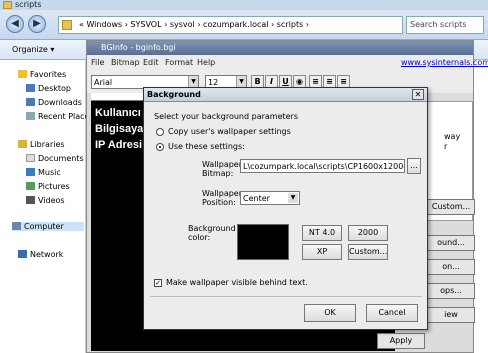 This screenshot has height=353, width=488. What do you see at coordinates (118, 113) in the screenshot?
I see `editor-line: Kullanıcı` at bounding box center [118, 113].